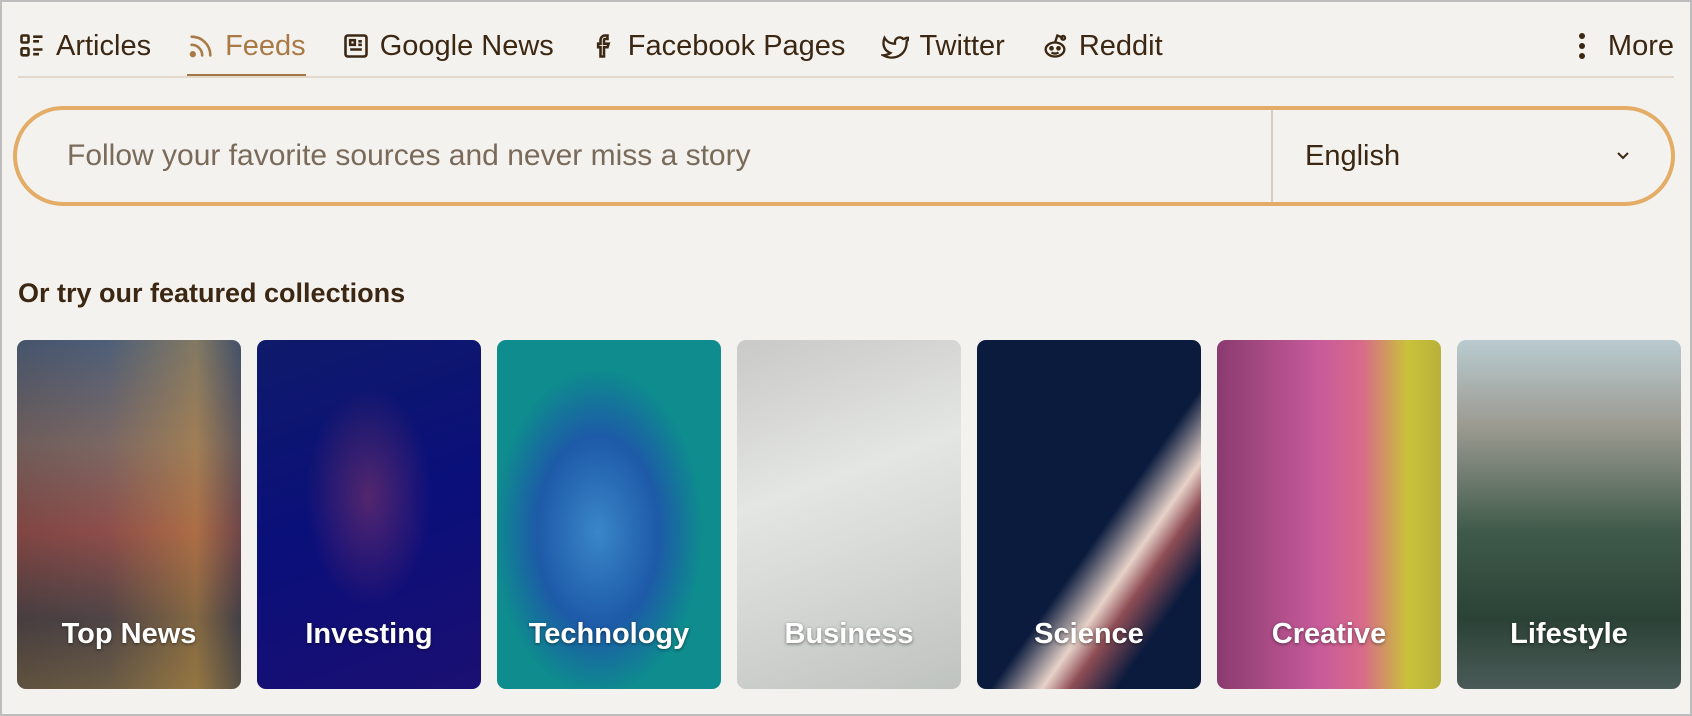  I want to click on tab-facebook-pages: Facebook Pages, so click(718, 46).